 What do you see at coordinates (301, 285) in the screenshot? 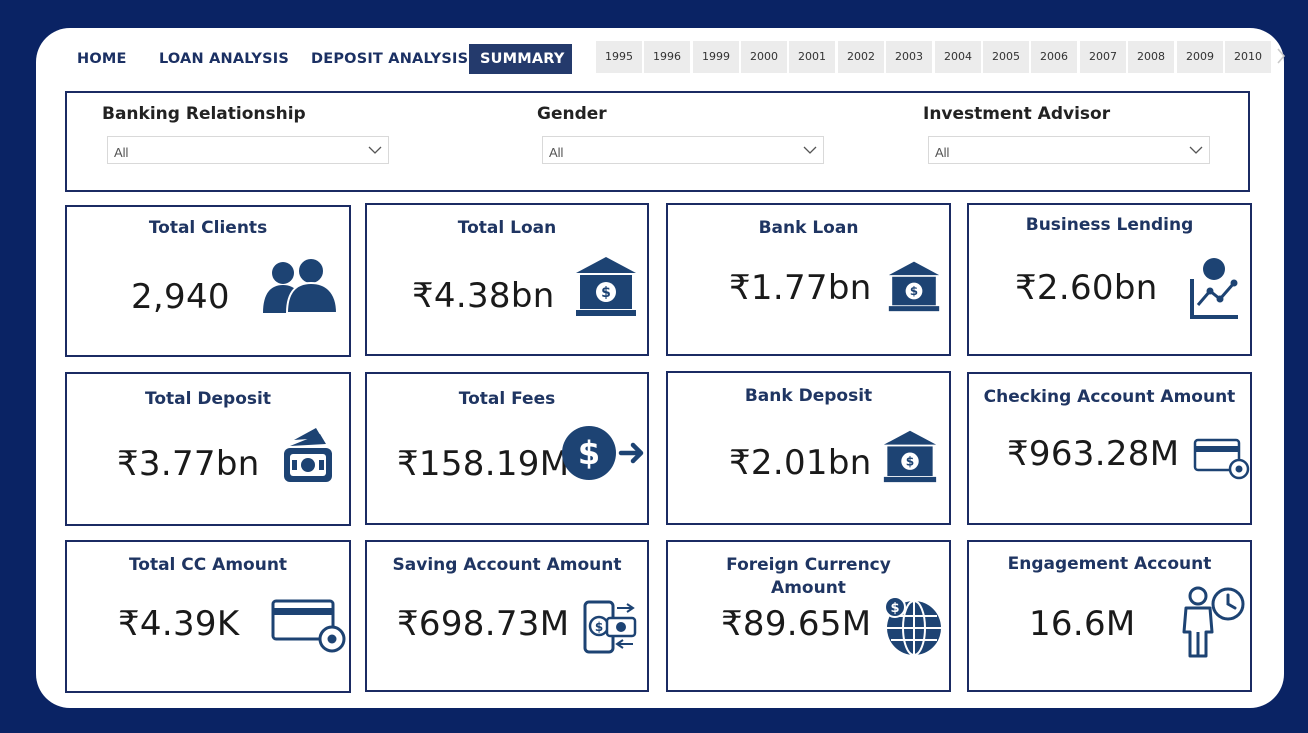
I see `users-icon` at bounding box center [301, 285].